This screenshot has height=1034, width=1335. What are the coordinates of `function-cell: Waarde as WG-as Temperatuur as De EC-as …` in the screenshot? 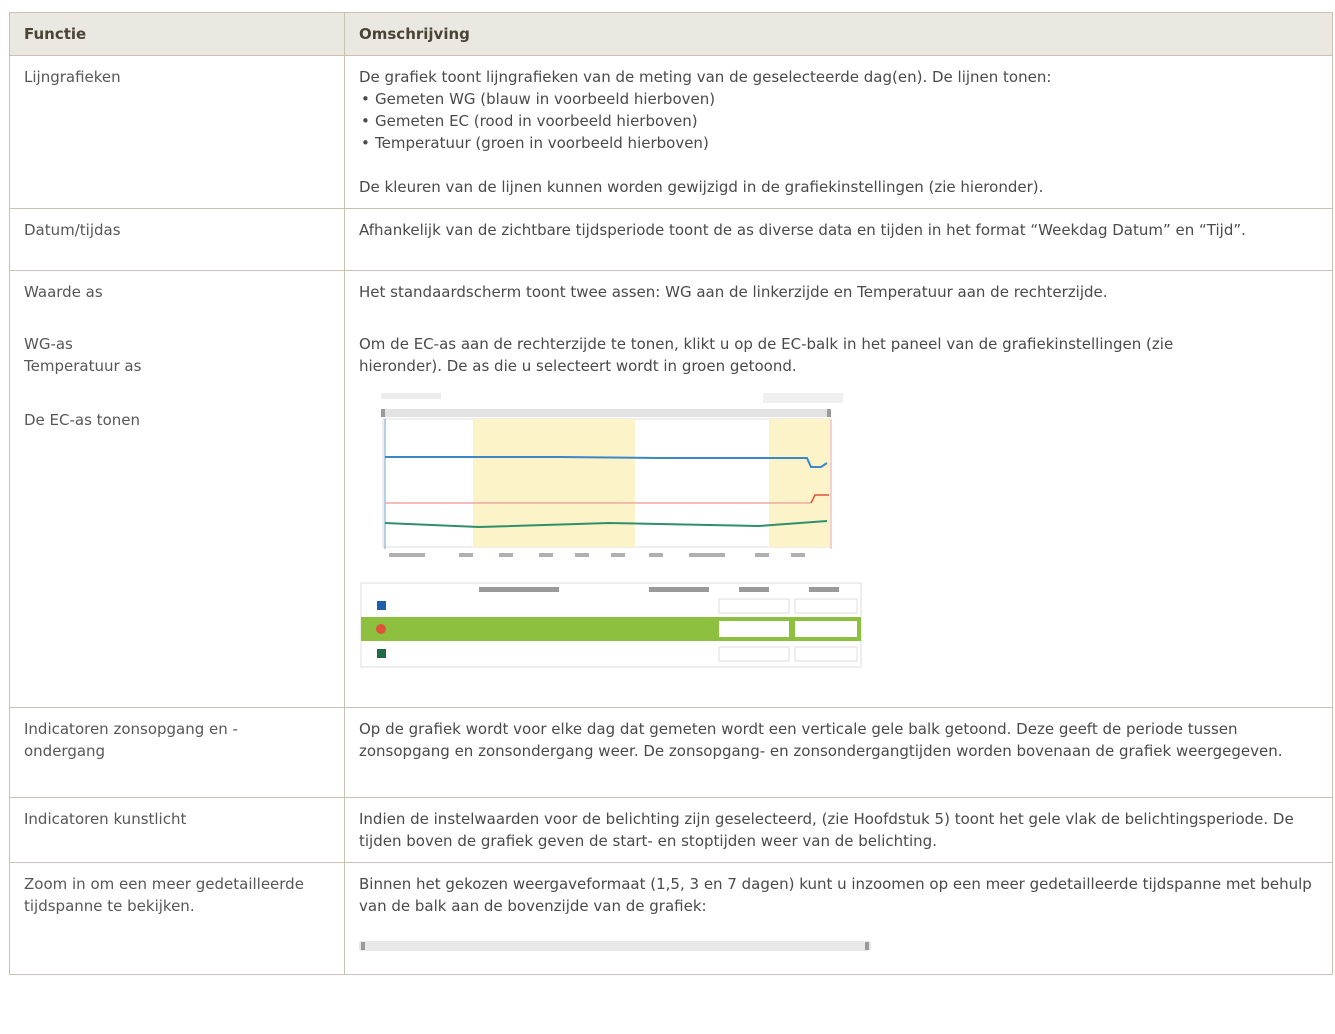 It's located at (177, 489).